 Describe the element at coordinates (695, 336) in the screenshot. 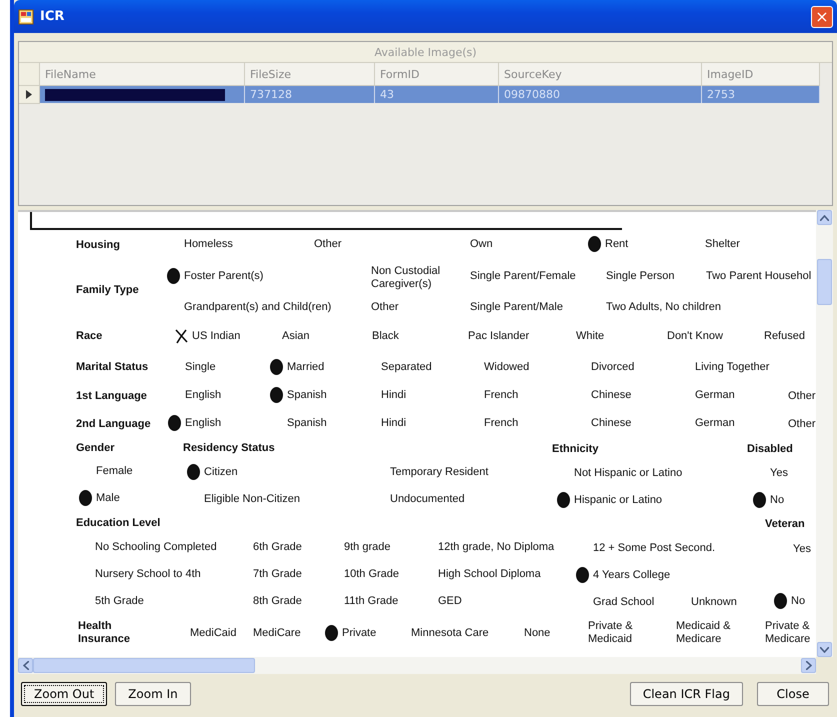

I see `option-text: Don't Know` at that location.